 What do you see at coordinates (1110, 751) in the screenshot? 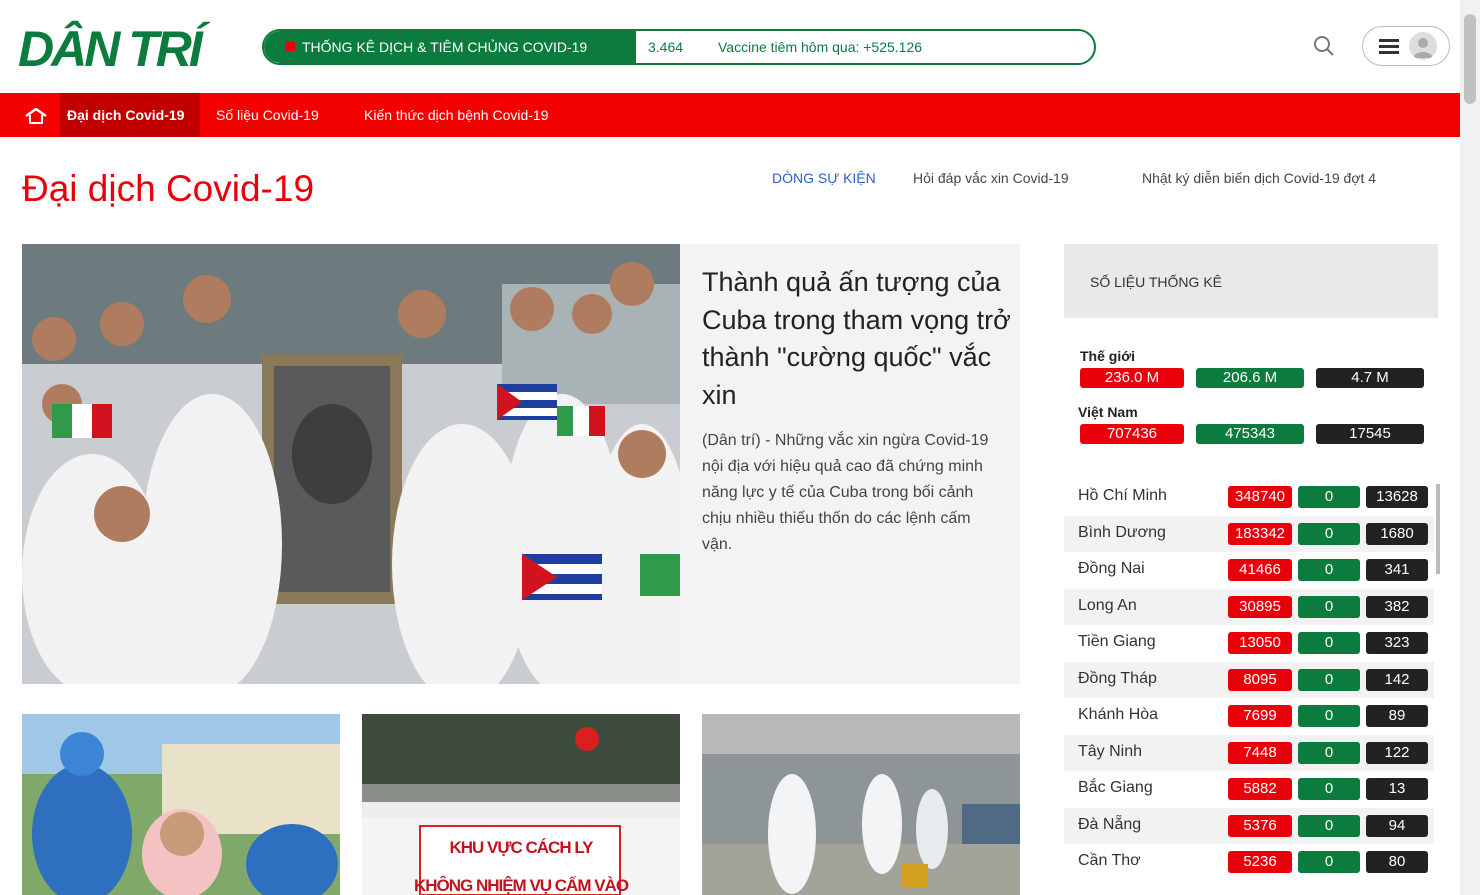
I see `province-name: Tây Ninh` at bounding box center [1110, 751].